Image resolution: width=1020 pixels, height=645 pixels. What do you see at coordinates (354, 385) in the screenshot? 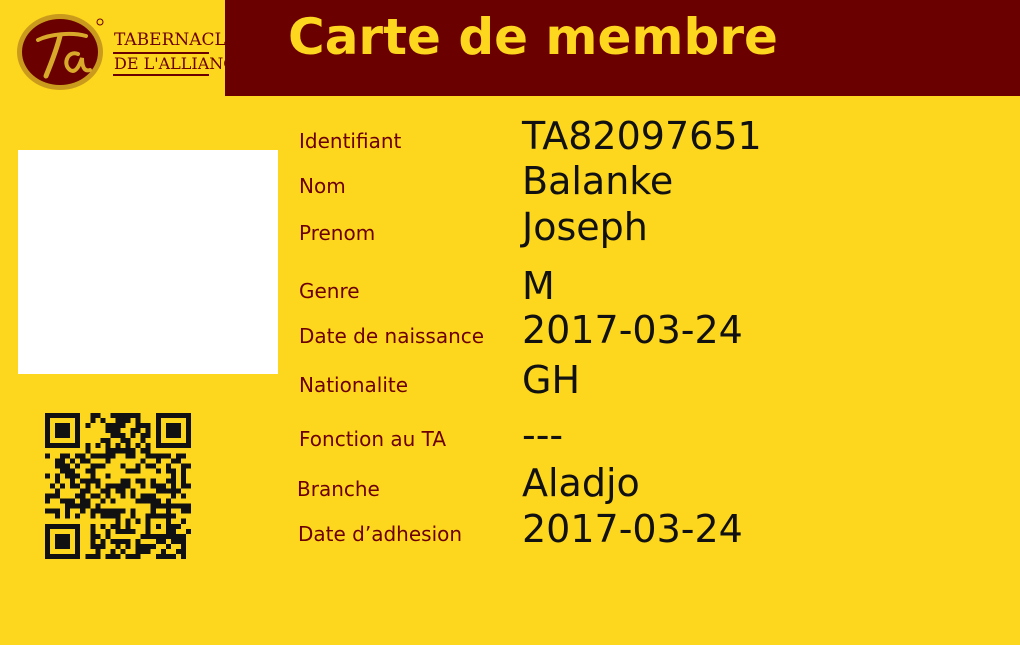
I see `label-nationalite: Nationalite` at bounding box center [354, 385].